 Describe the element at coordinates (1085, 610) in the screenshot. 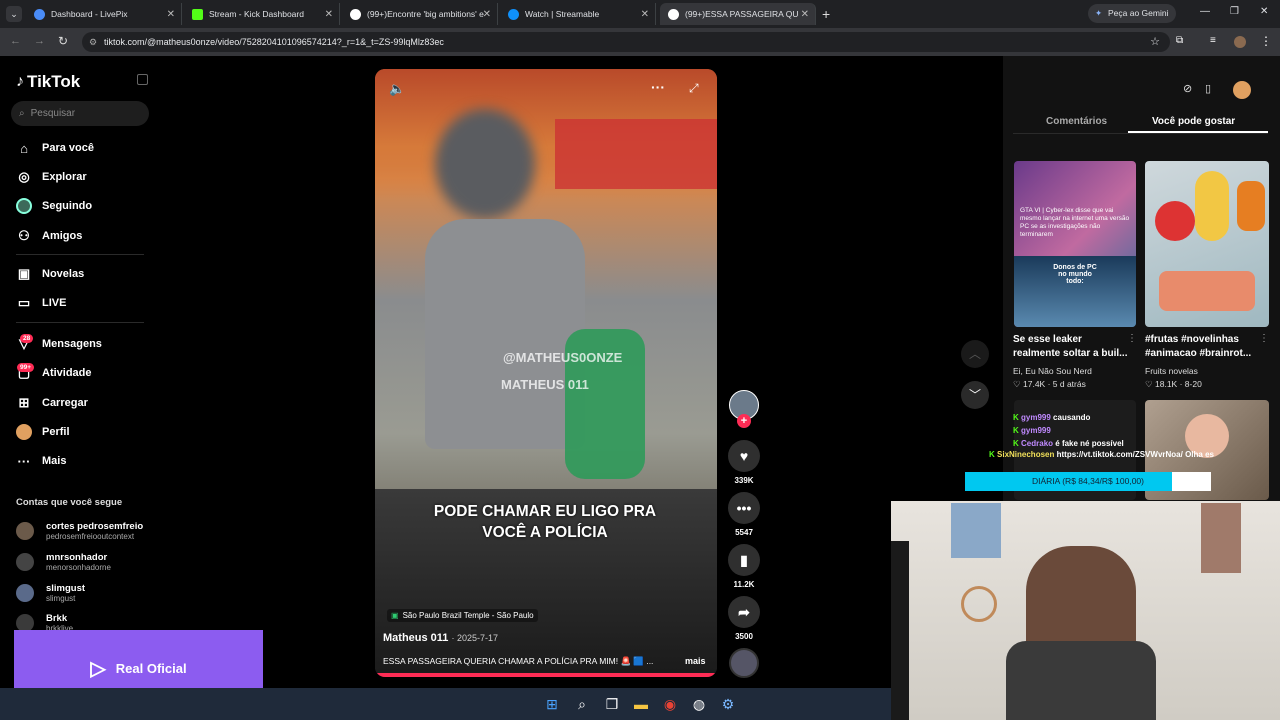

I see `webcam-feed` at that location.